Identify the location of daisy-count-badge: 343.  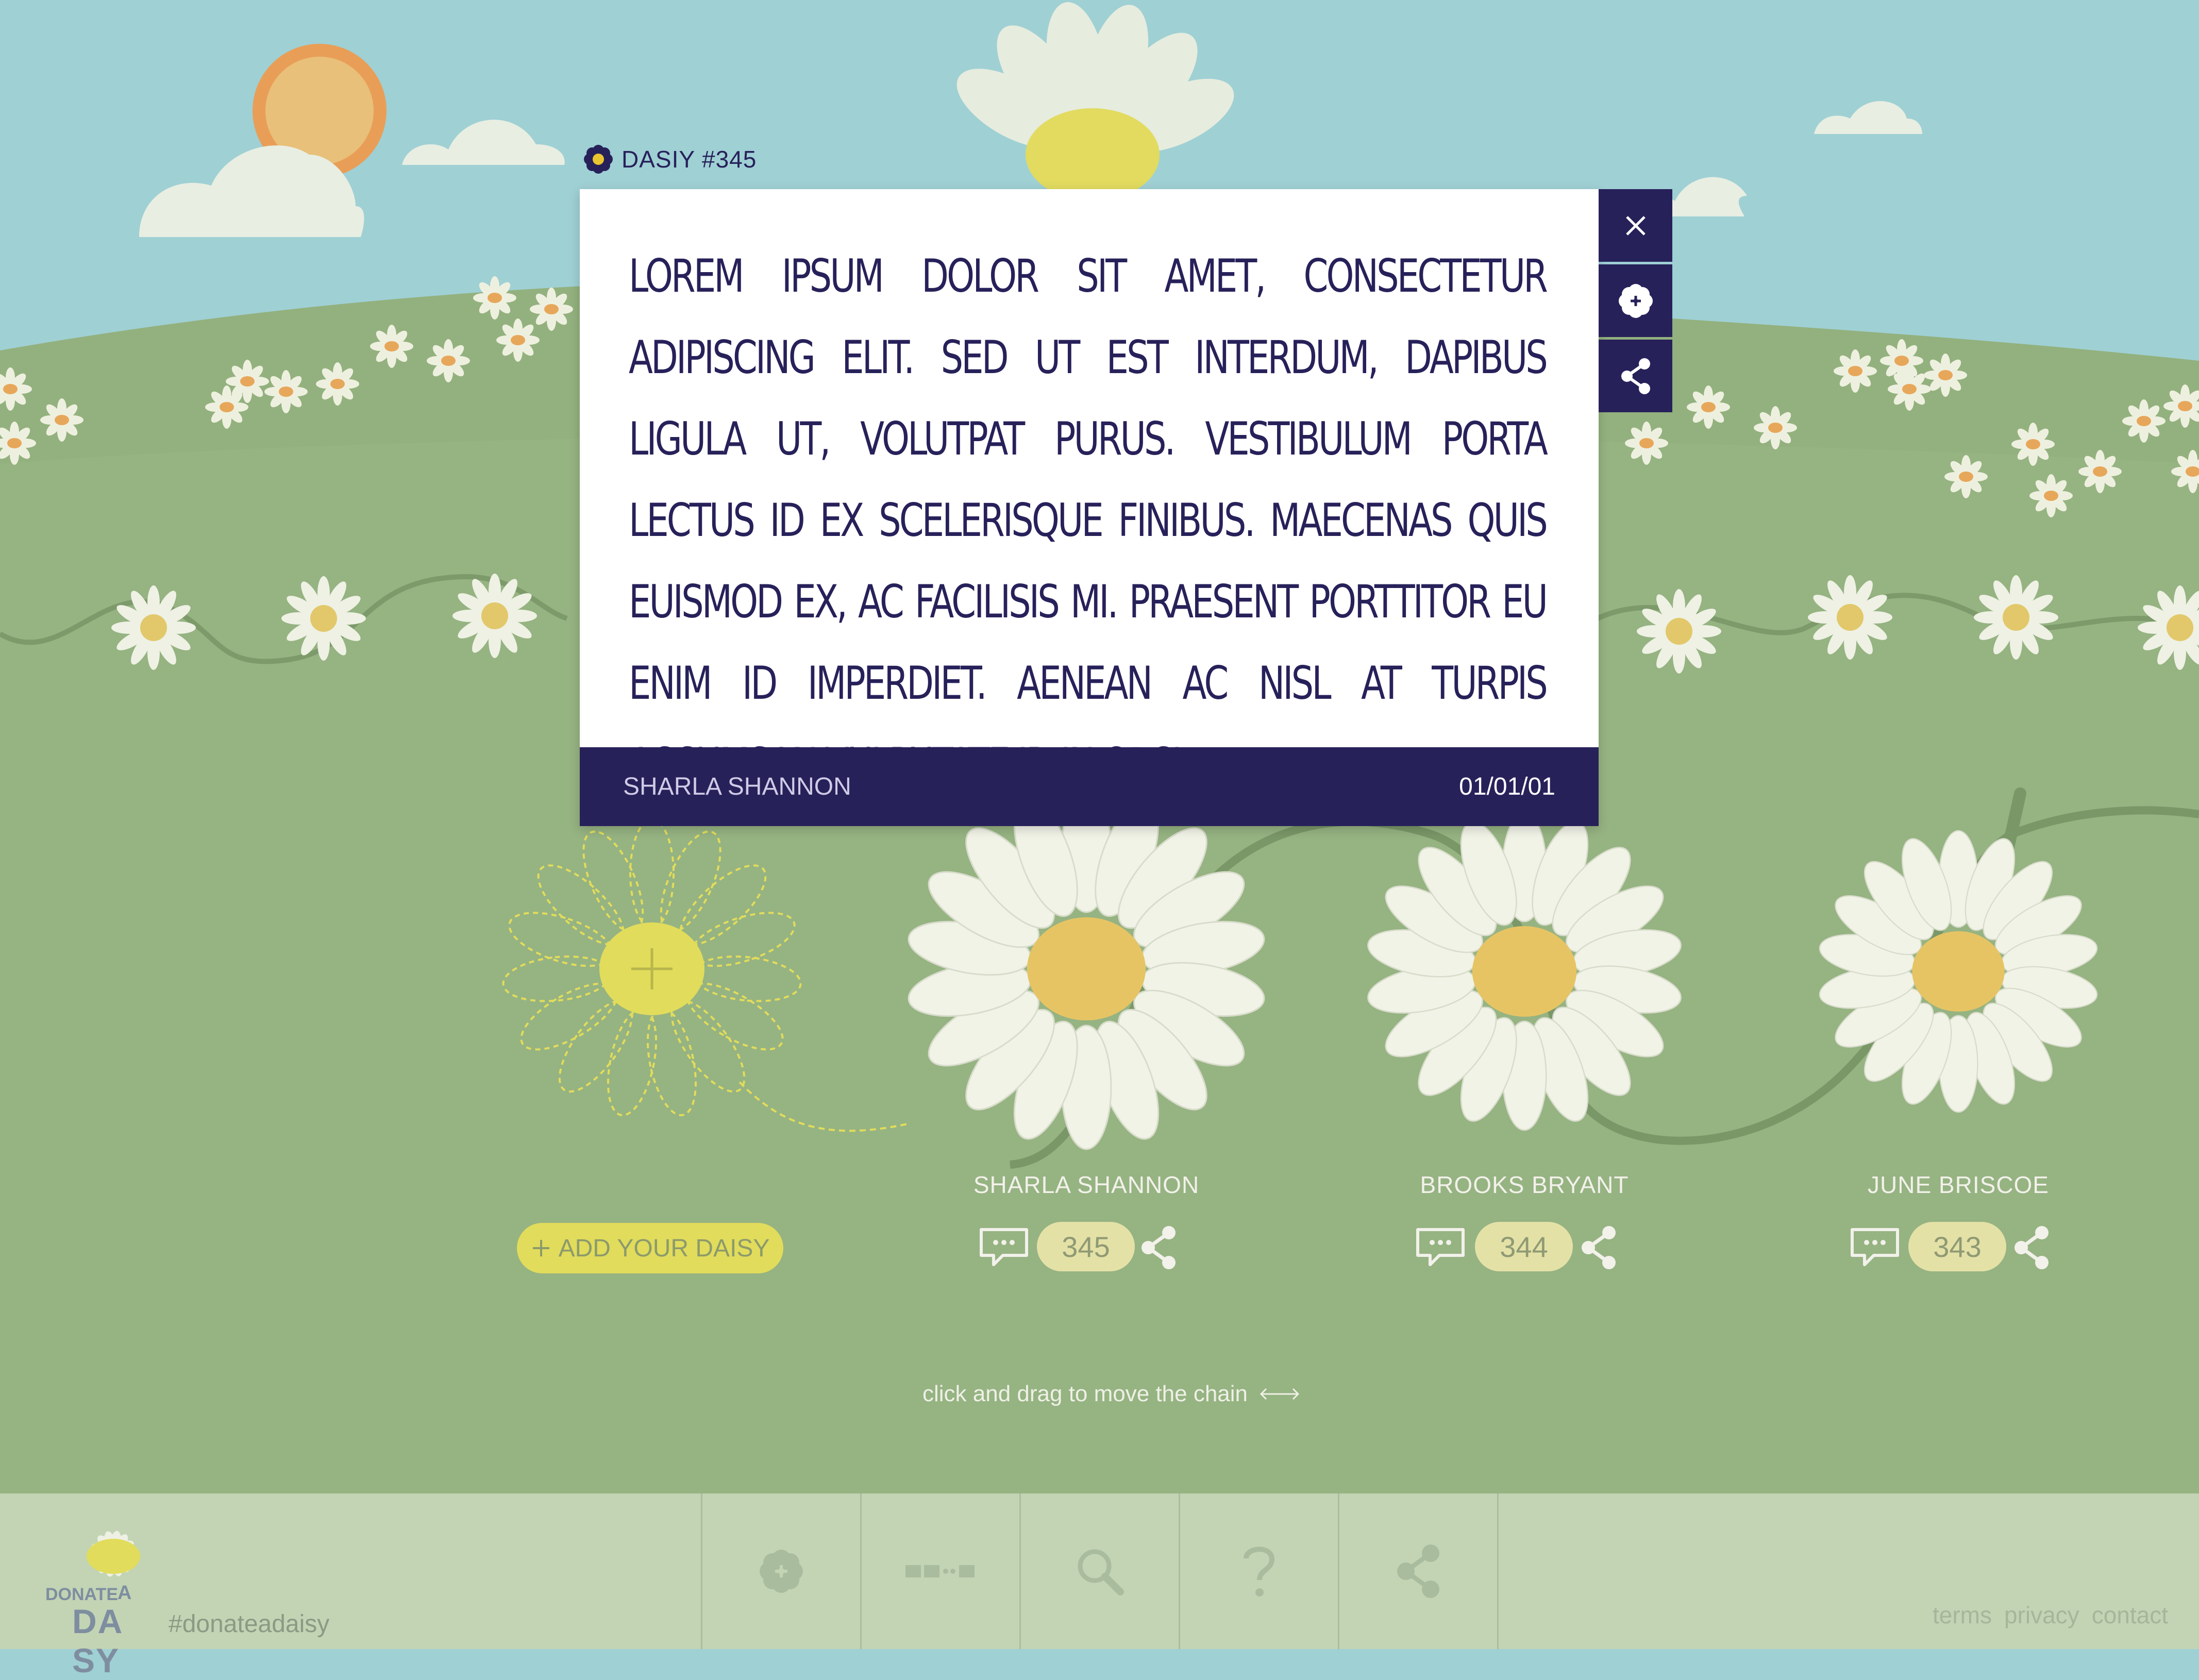
(1957, 1247).